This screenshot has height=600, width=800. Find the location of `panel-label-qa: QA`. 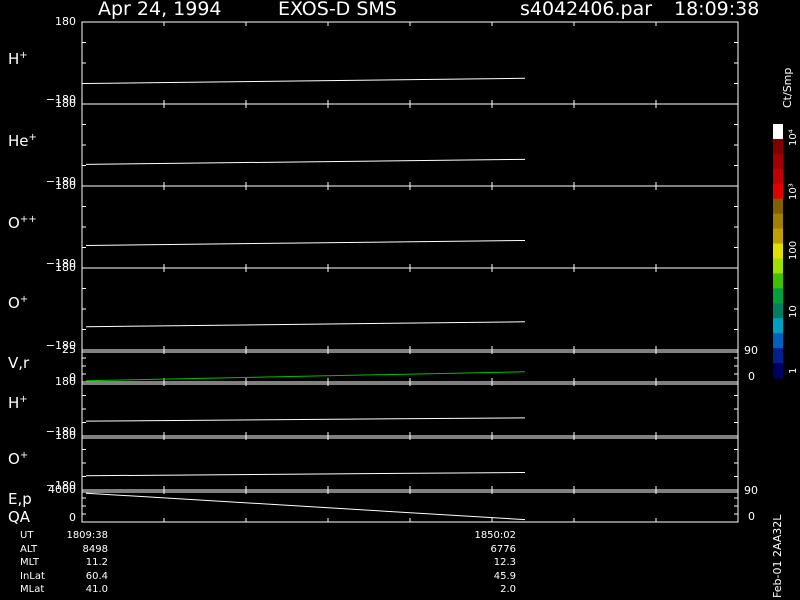

panel-label-qa: QA is located at coordinates (19, 517).